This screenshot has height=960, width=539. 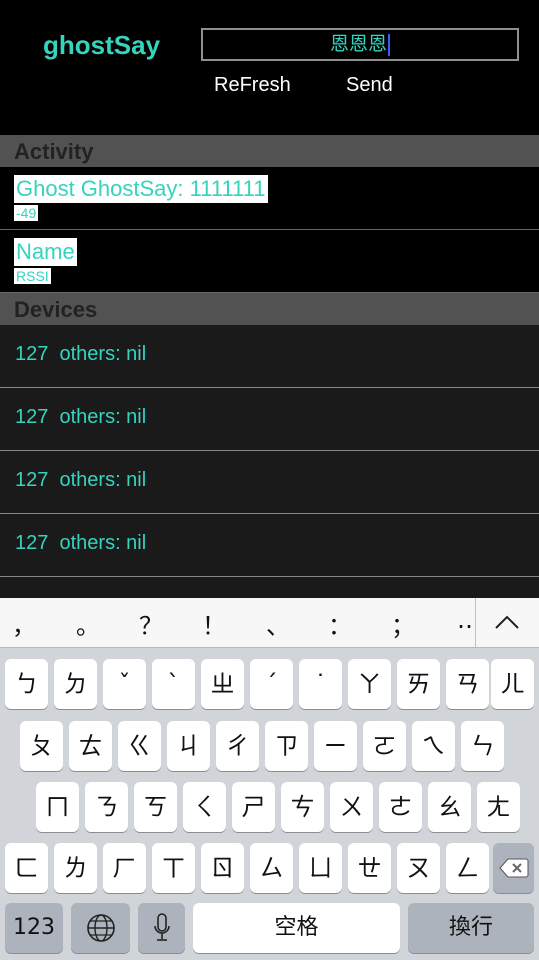 What do you see at coordinates (286, 746) in the screenshot?
I see `key: ㄗ` at bounding box center [286, 746].